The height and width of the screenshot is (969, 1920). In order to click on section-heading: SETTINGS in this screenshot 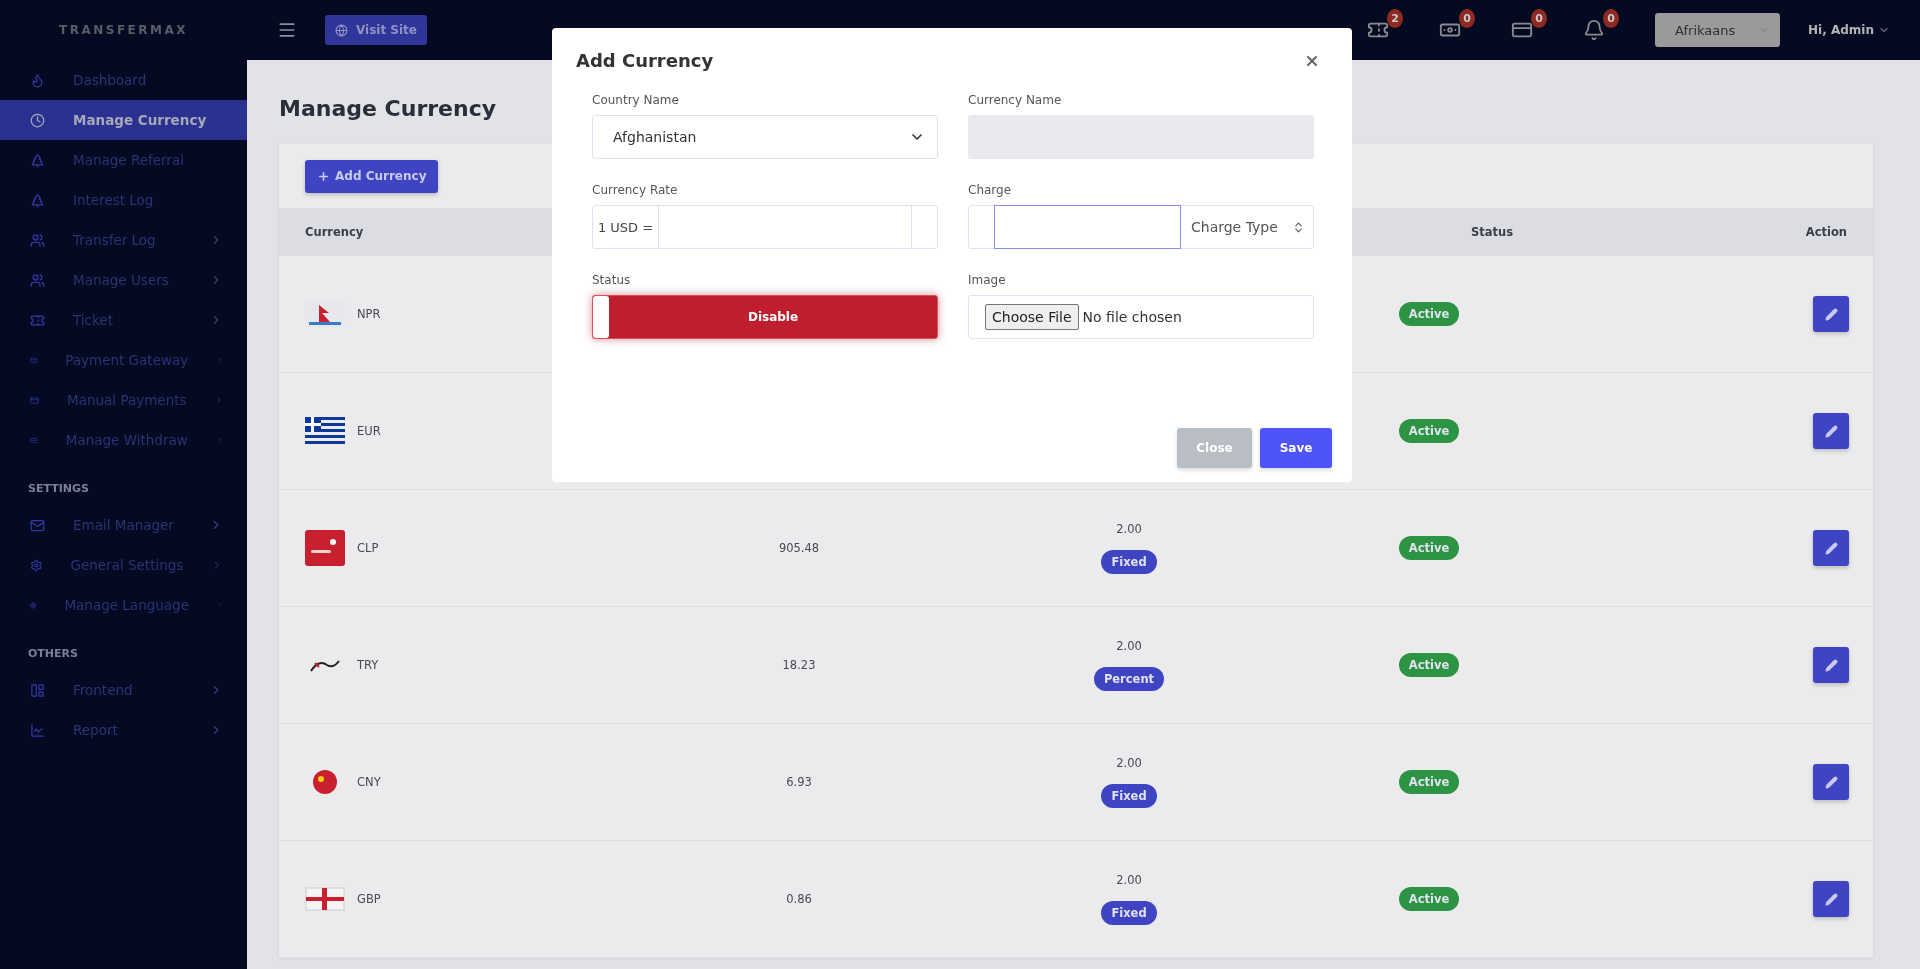, I will do `click(58, 489)`.